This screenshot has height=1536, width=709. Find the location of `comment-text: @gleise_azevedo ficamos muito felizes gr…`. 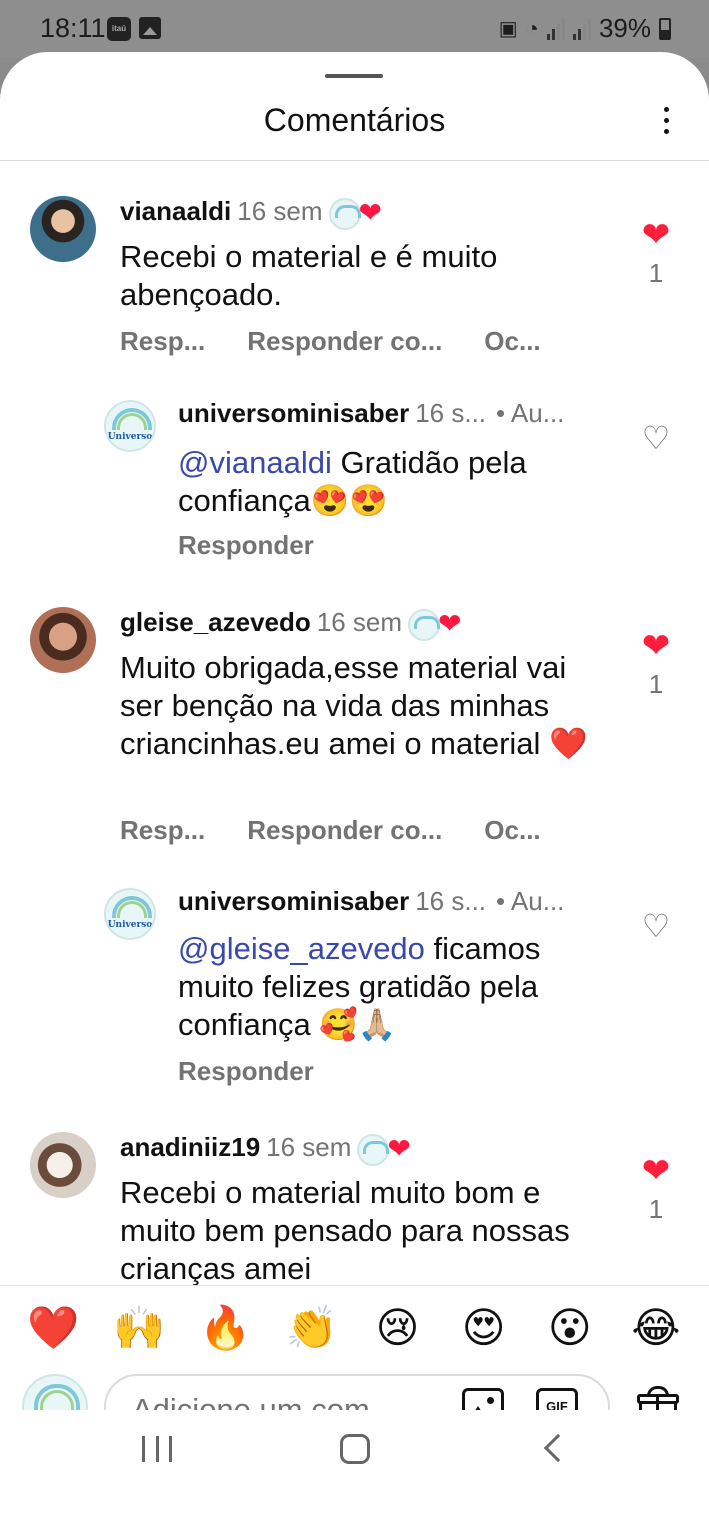

comment-text: @gleise_azevedo ficamos muito felizes gr… is located at coordinates (359, 986).